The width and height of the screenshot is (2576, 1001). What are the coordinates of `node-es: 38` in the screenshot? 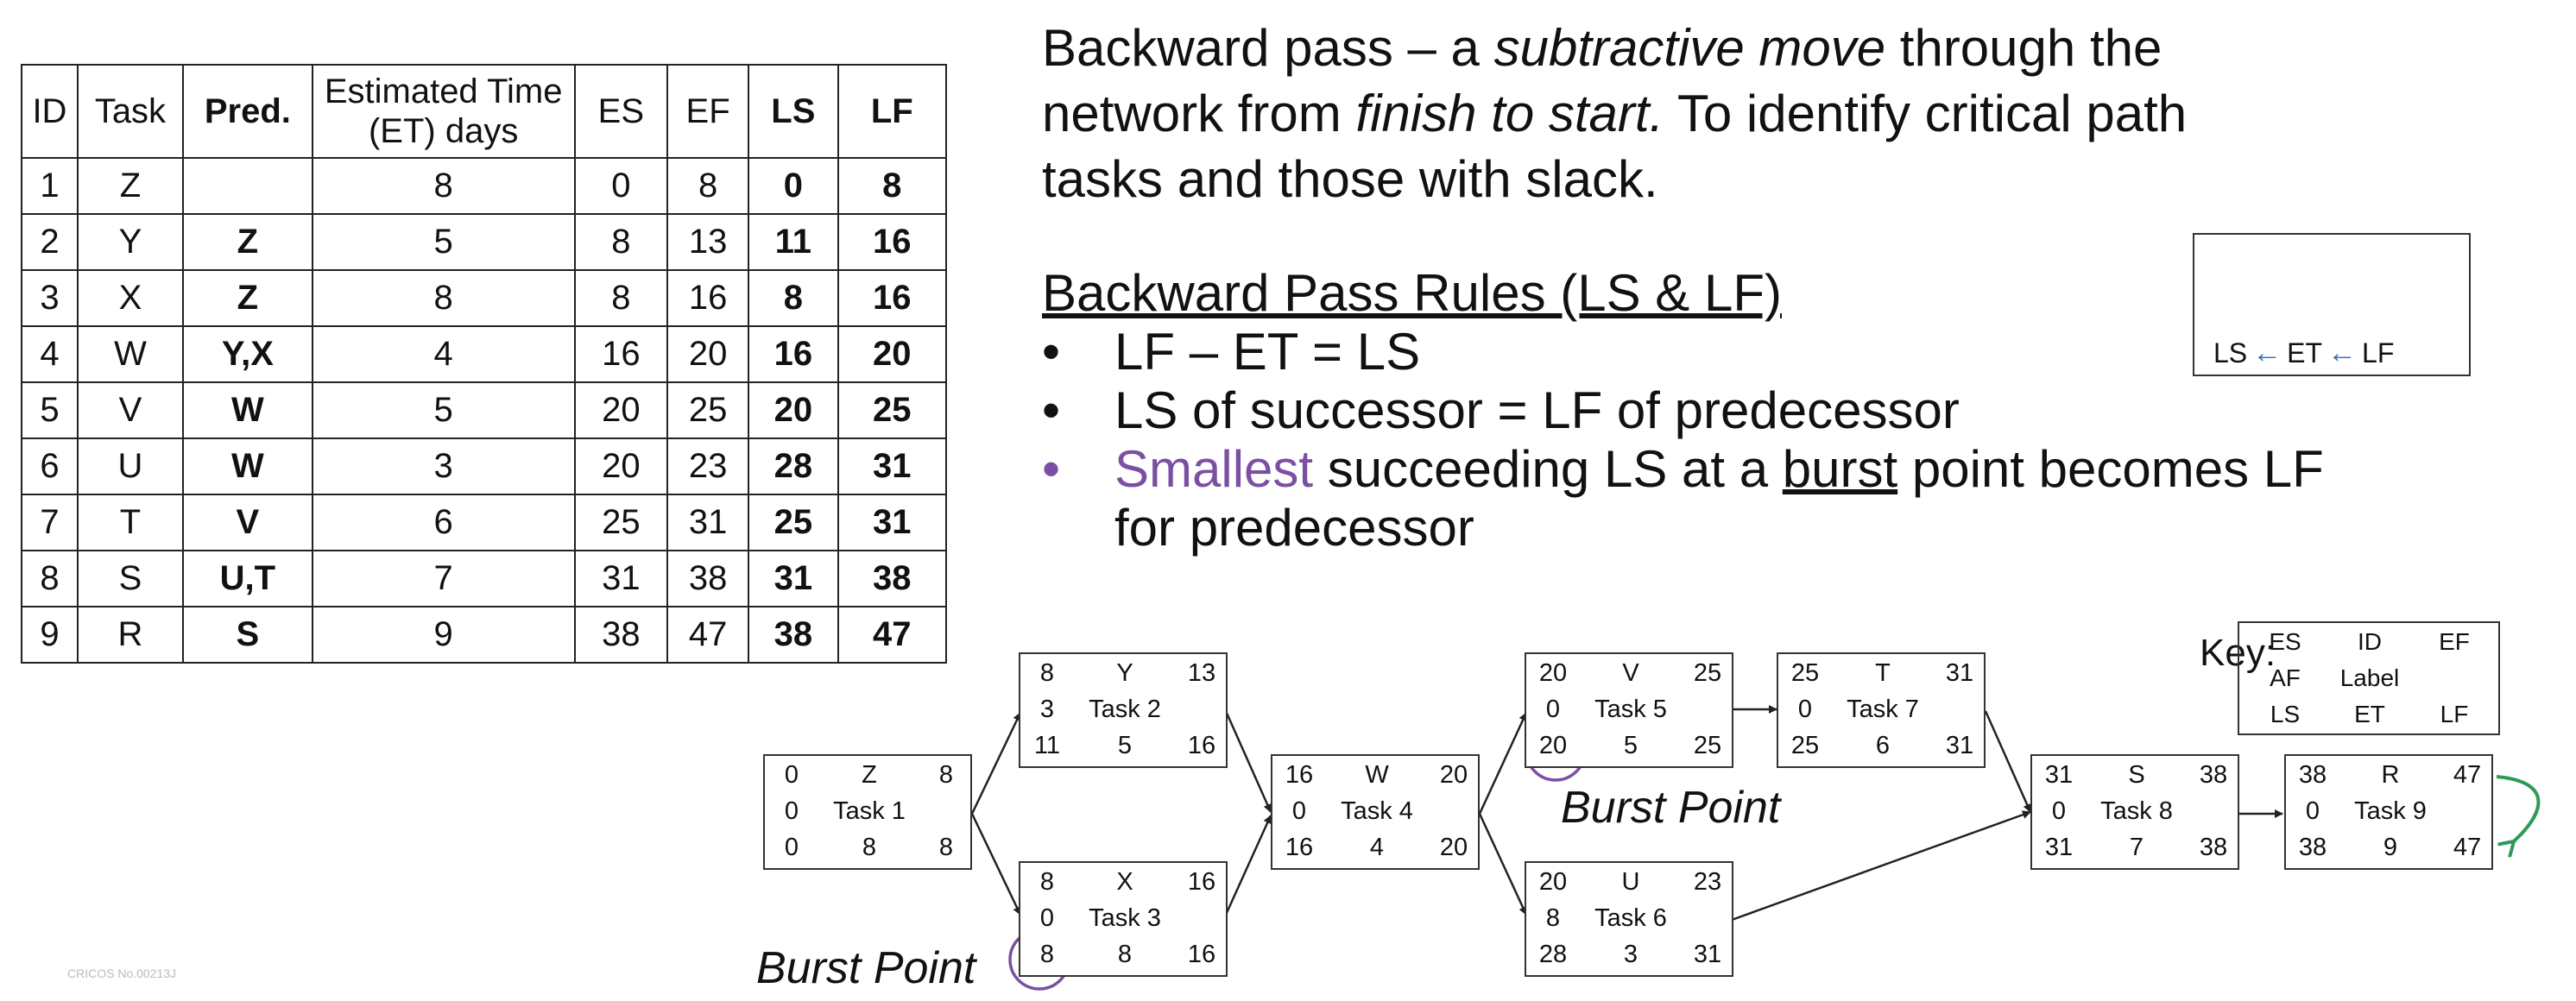 It's located at (2312, 775).